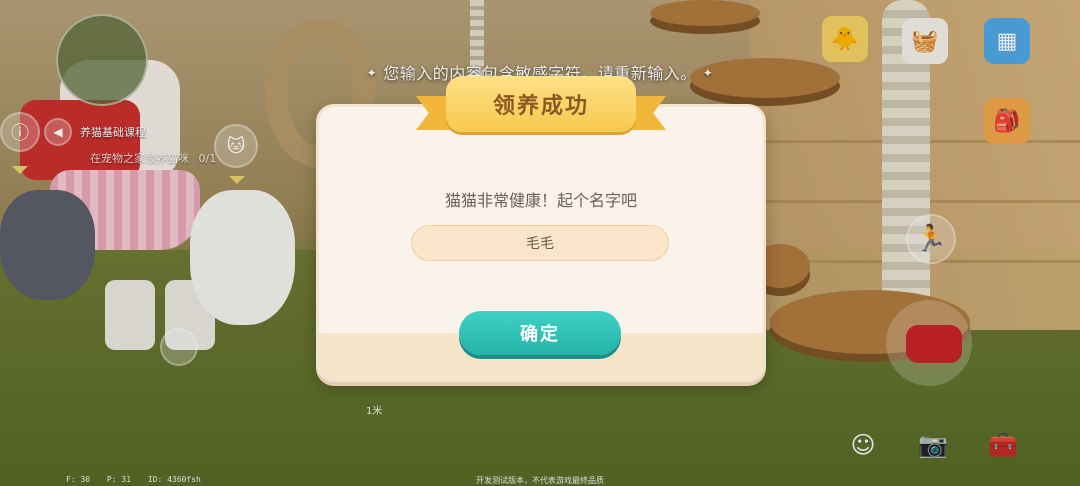 The width and height of the screenshot is (1080, 486). Describe the element at coordinates (540, 200) in the screenshot. I see `name-prompt: 猫猫非常健康！起个名字吧` at that location.